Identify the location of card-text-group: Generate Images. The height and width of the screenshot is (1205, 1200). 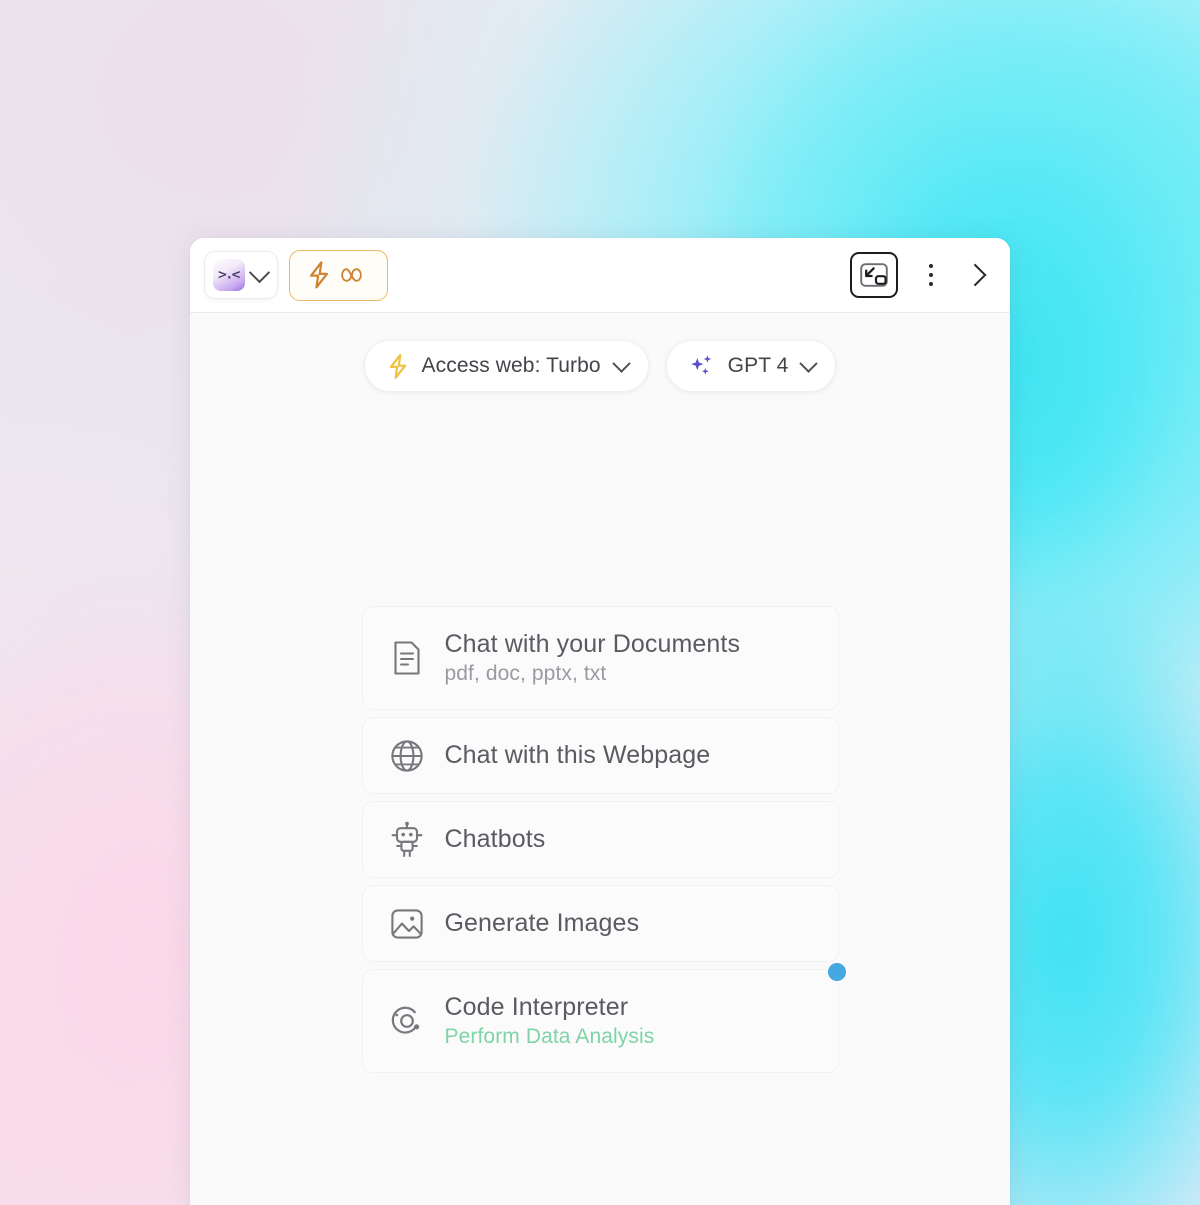
(542, 923).